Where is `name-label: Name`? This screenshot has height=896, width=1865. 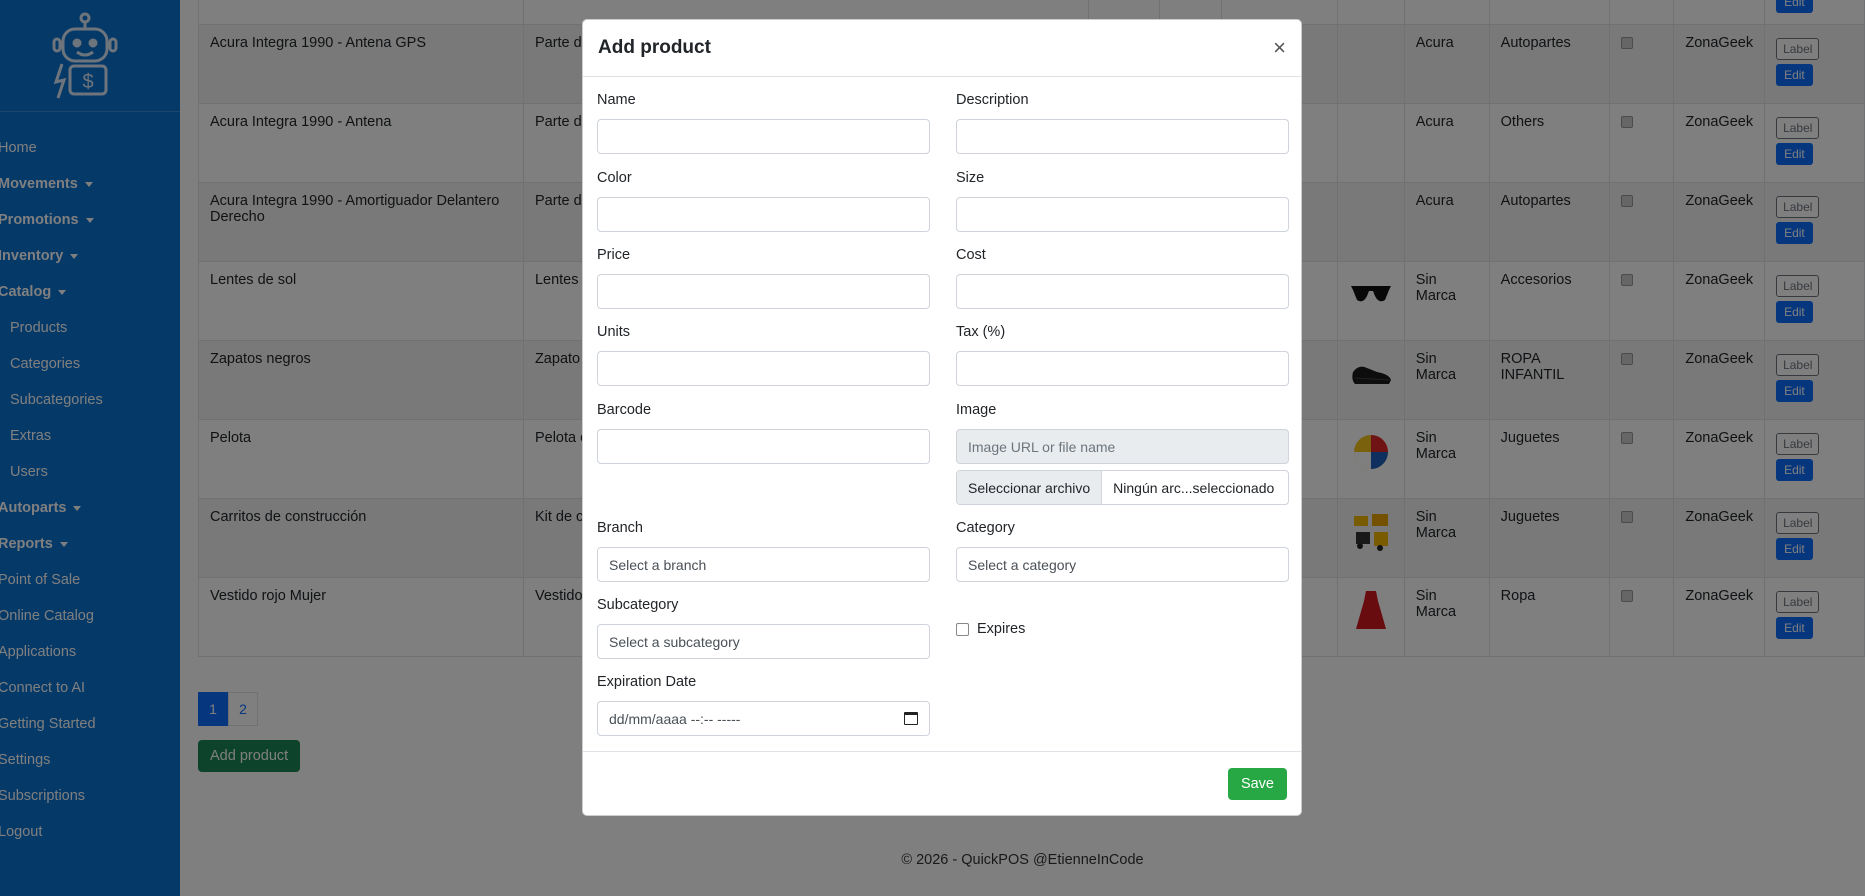
name-label: Name is located at coordinates (616, 100).